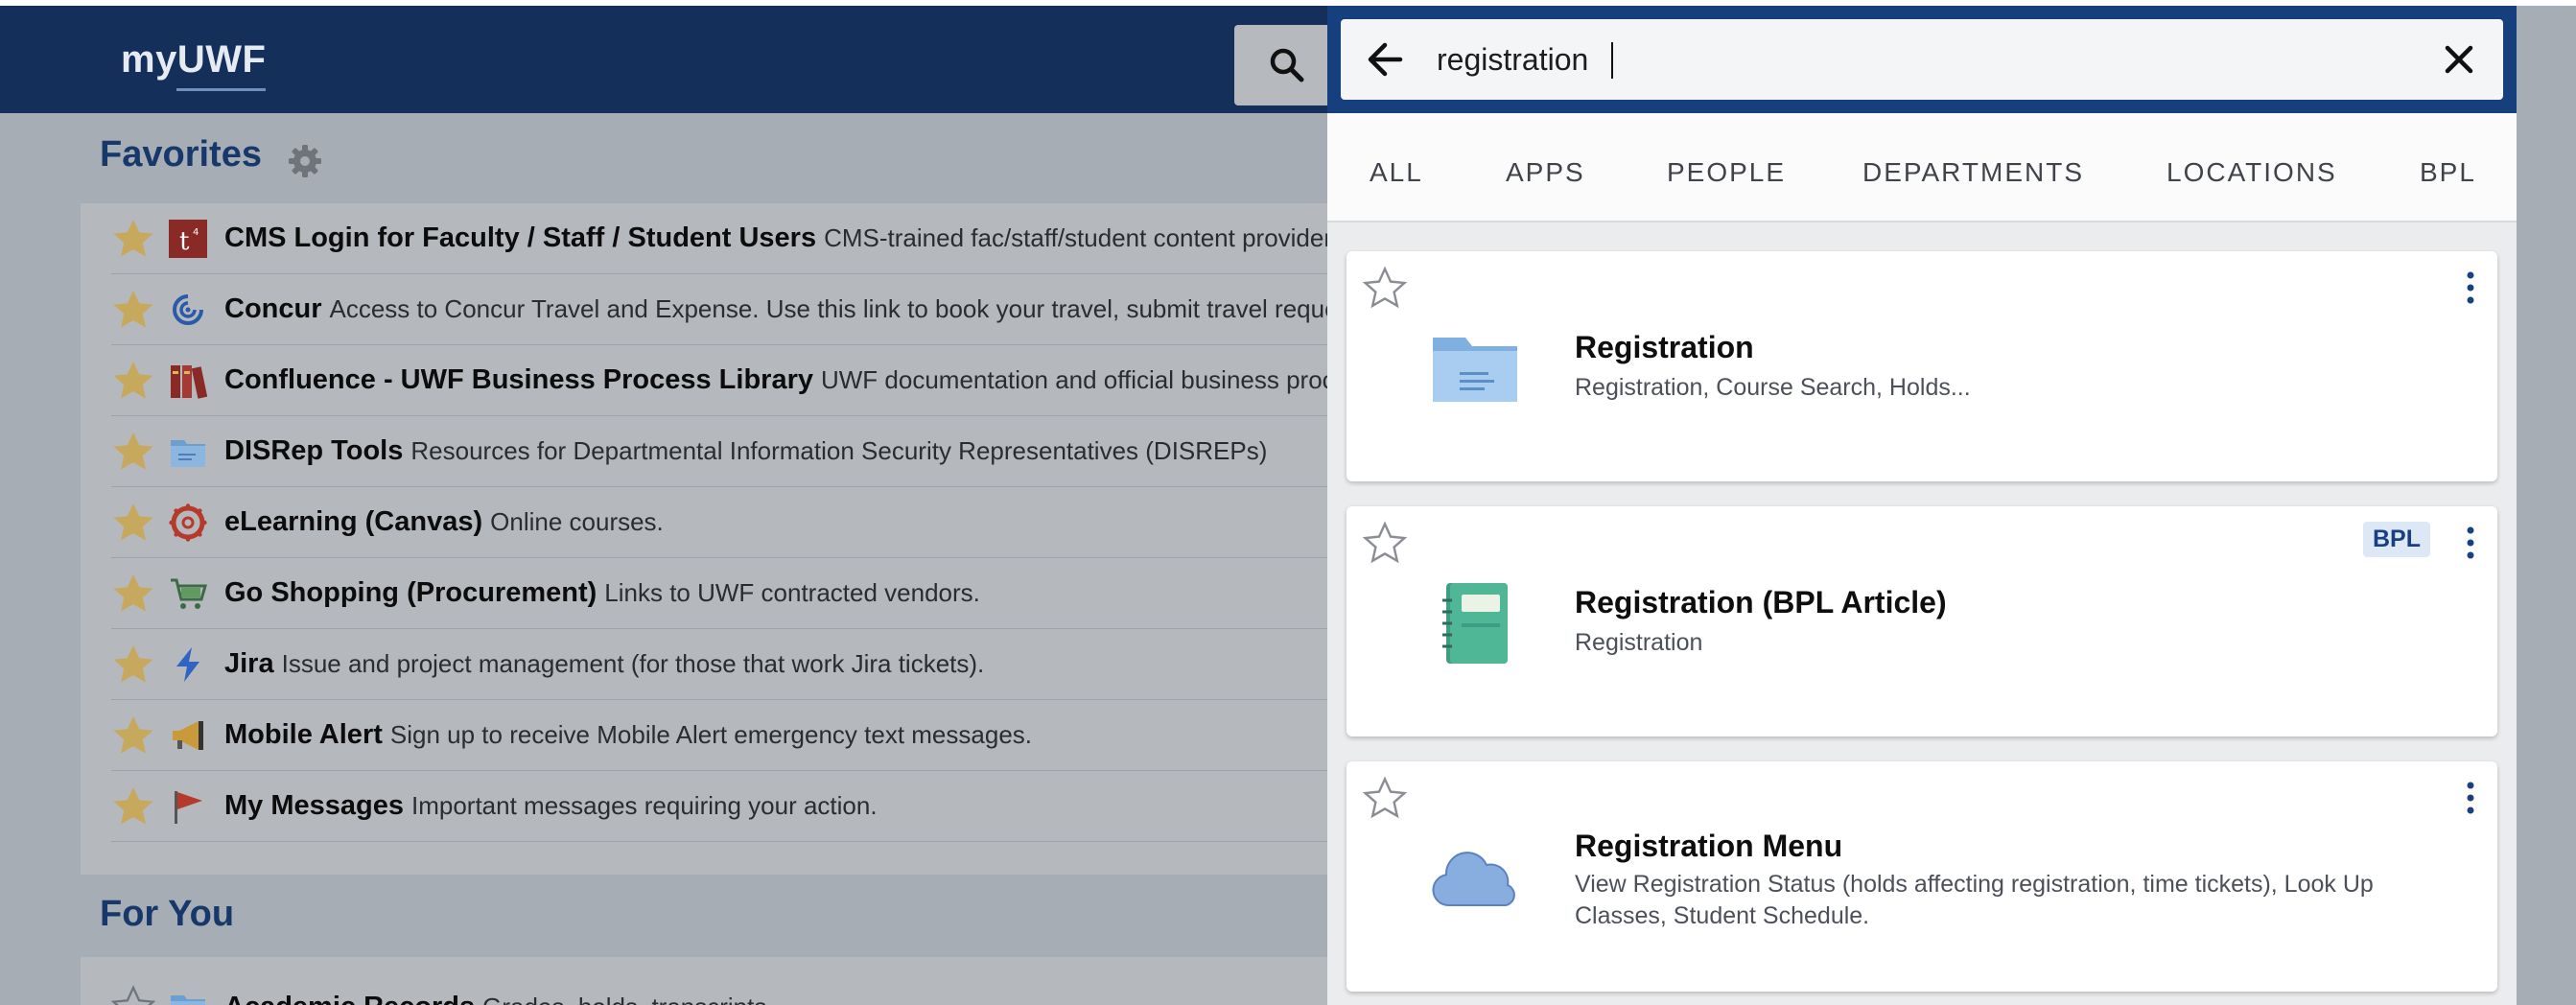 Image resolution: width=2576 pixels, height=1005 pixels. What do you see at coordinates (1726, 172) in the screenshot?
I see `tab-people: PEOPLE` at bounding box center [1726, 172].